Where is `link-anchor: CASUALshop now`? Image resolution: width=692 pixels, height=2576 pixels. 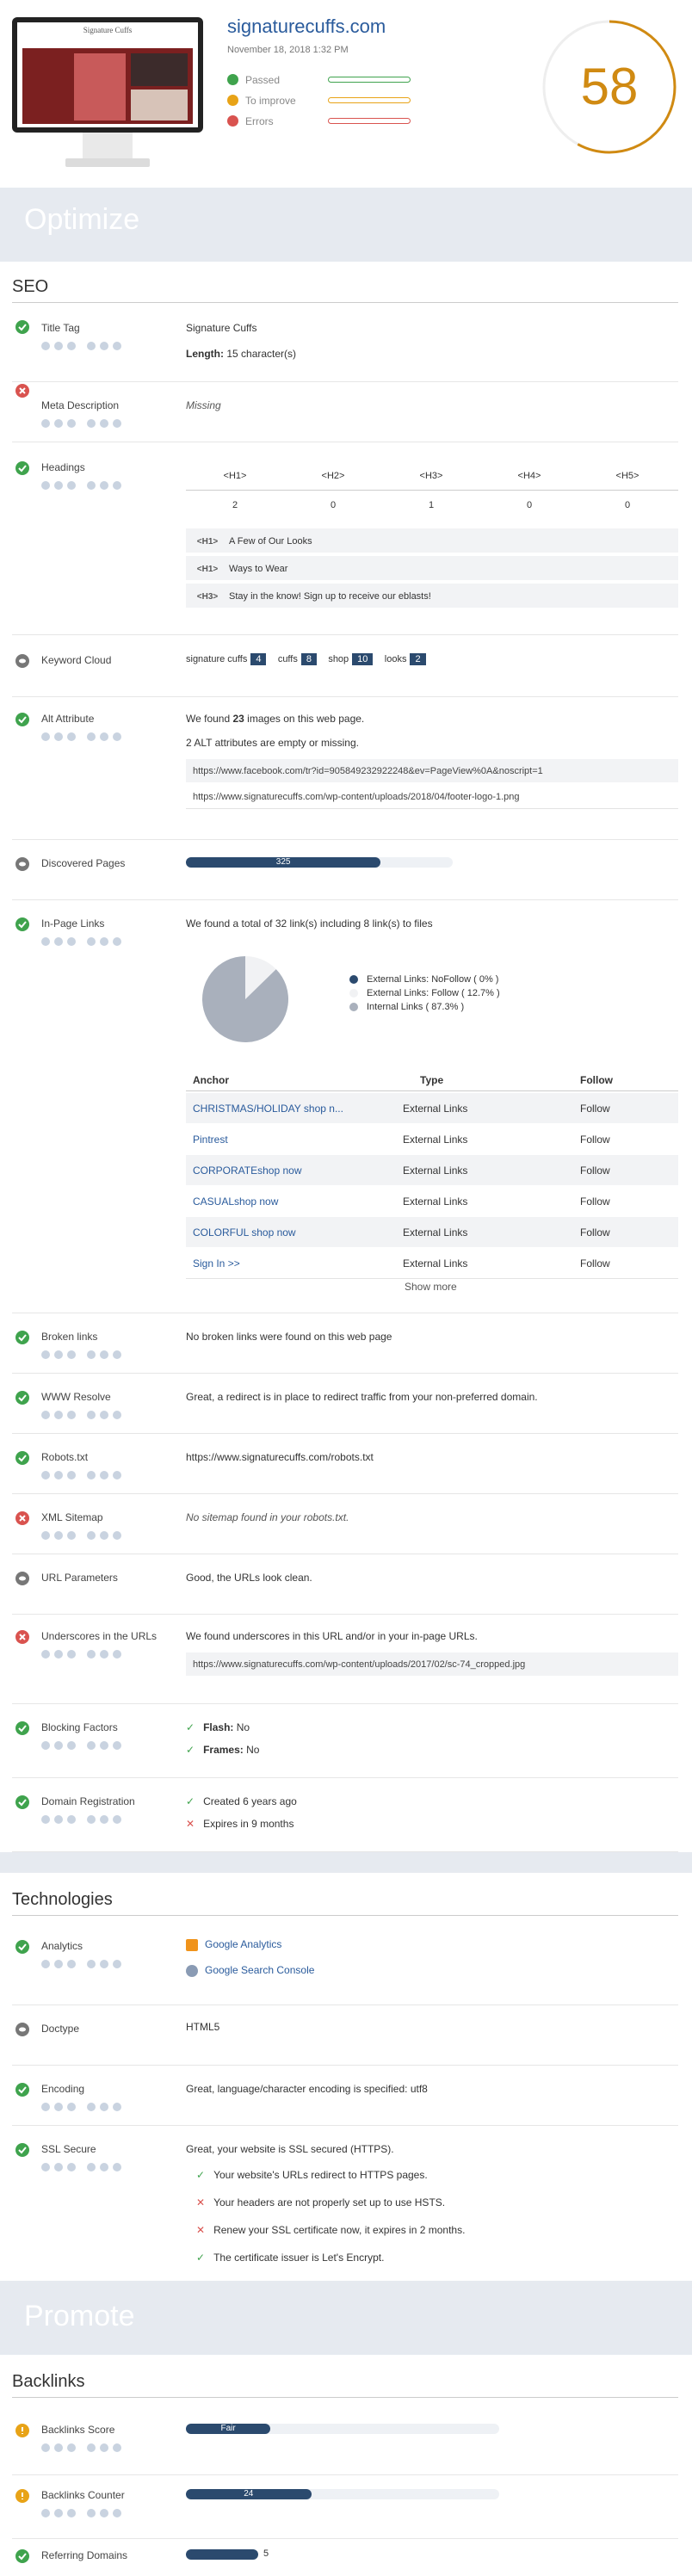
link-anchor: CASUALshop now is located at coordinates (235, 1201).